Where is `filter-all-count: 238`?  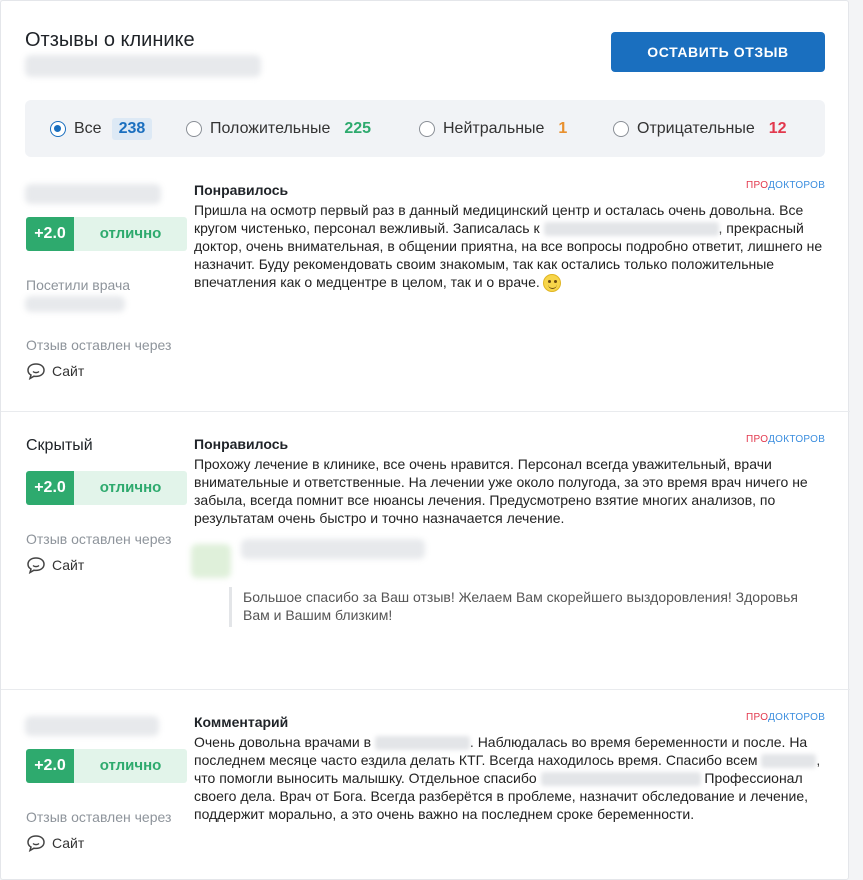 filter-all-count: 238 is located at coordinates (132, 128).